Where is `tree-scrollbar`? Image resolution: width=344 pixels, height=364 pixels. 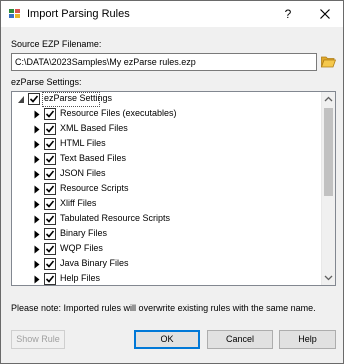
tree-scrollbar is located at coordinates (328, 188).